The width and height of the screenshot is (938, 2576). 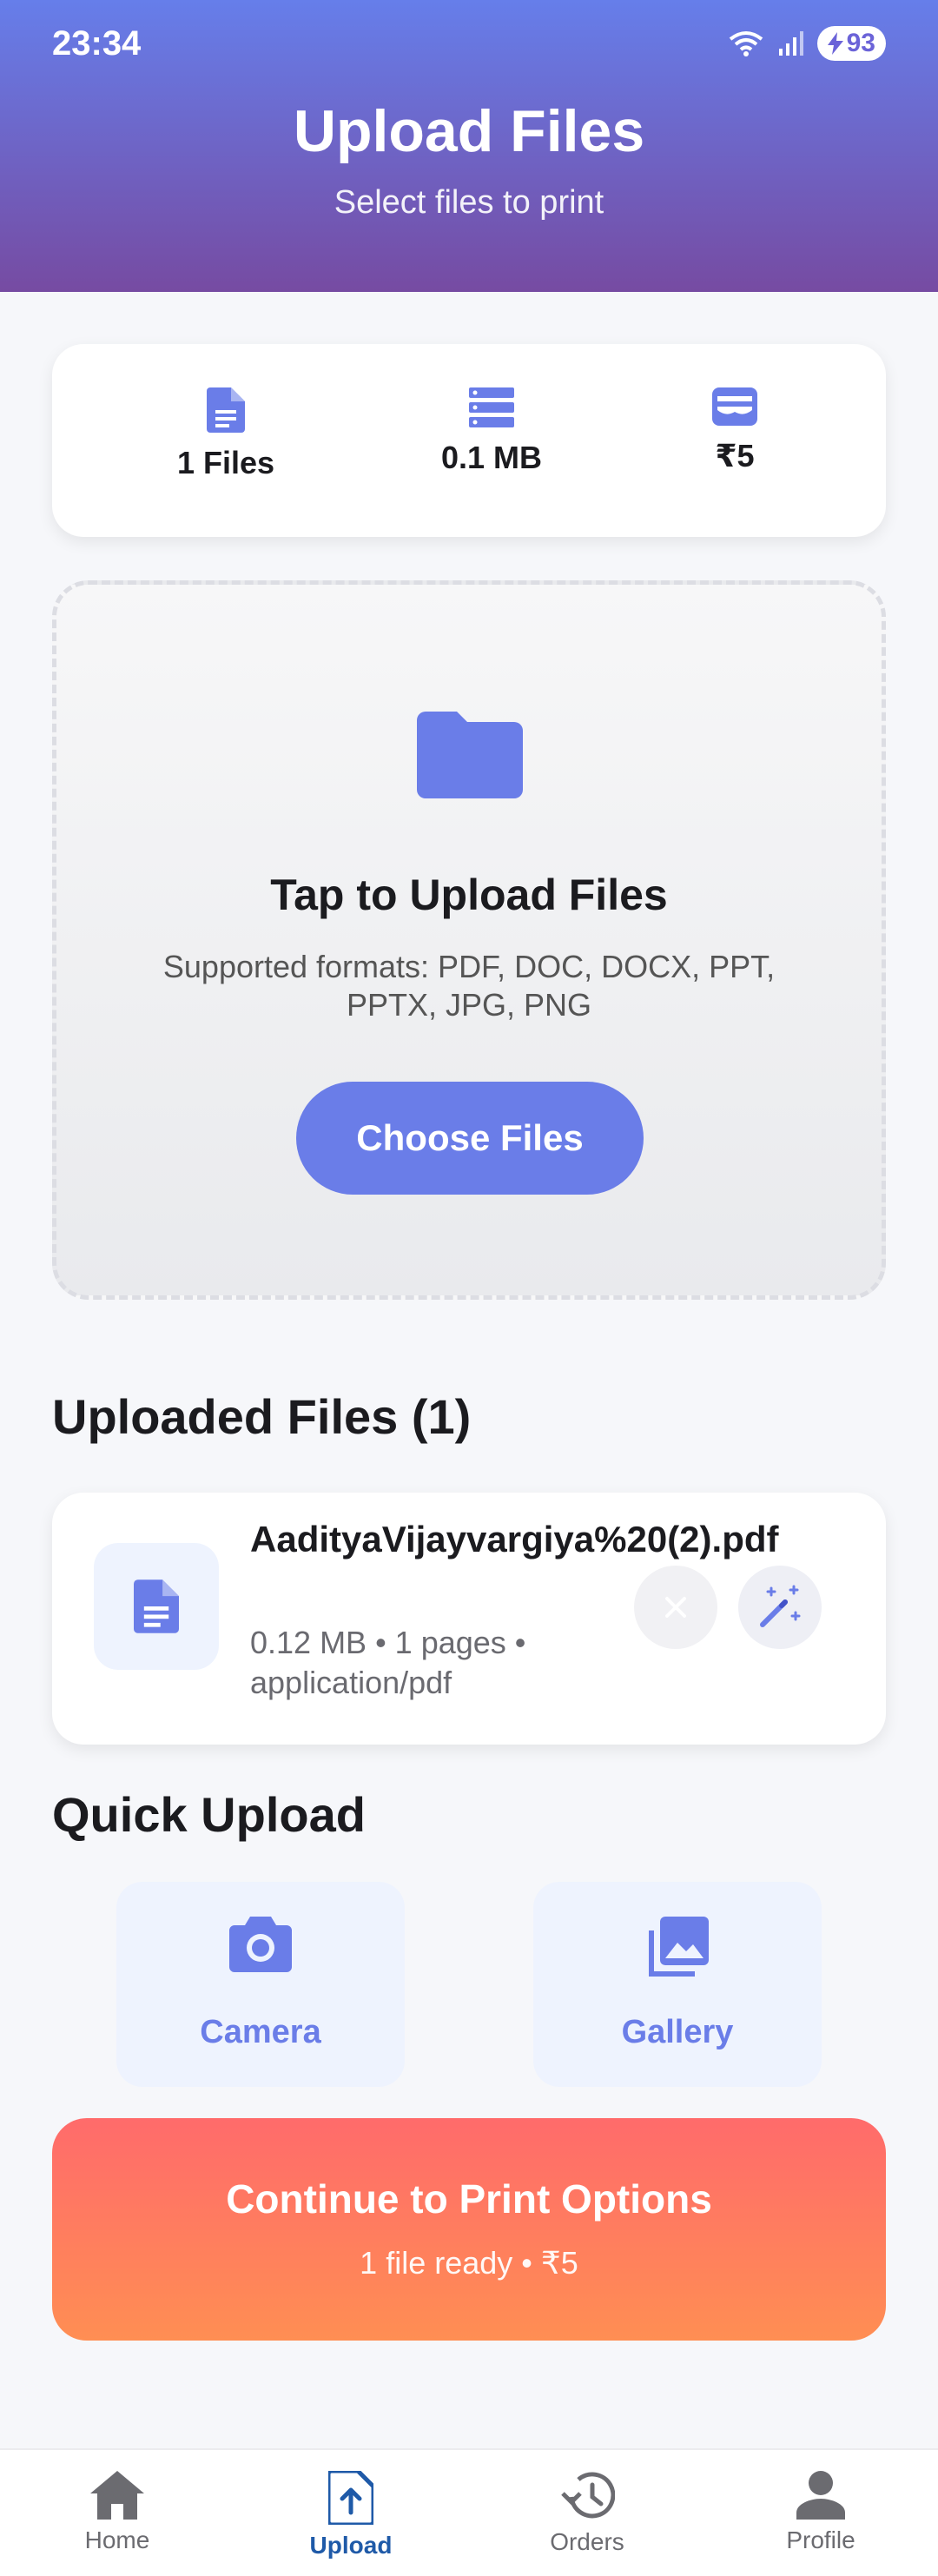 I want to click on enhance-file-button, so click(x=780, y=1607).